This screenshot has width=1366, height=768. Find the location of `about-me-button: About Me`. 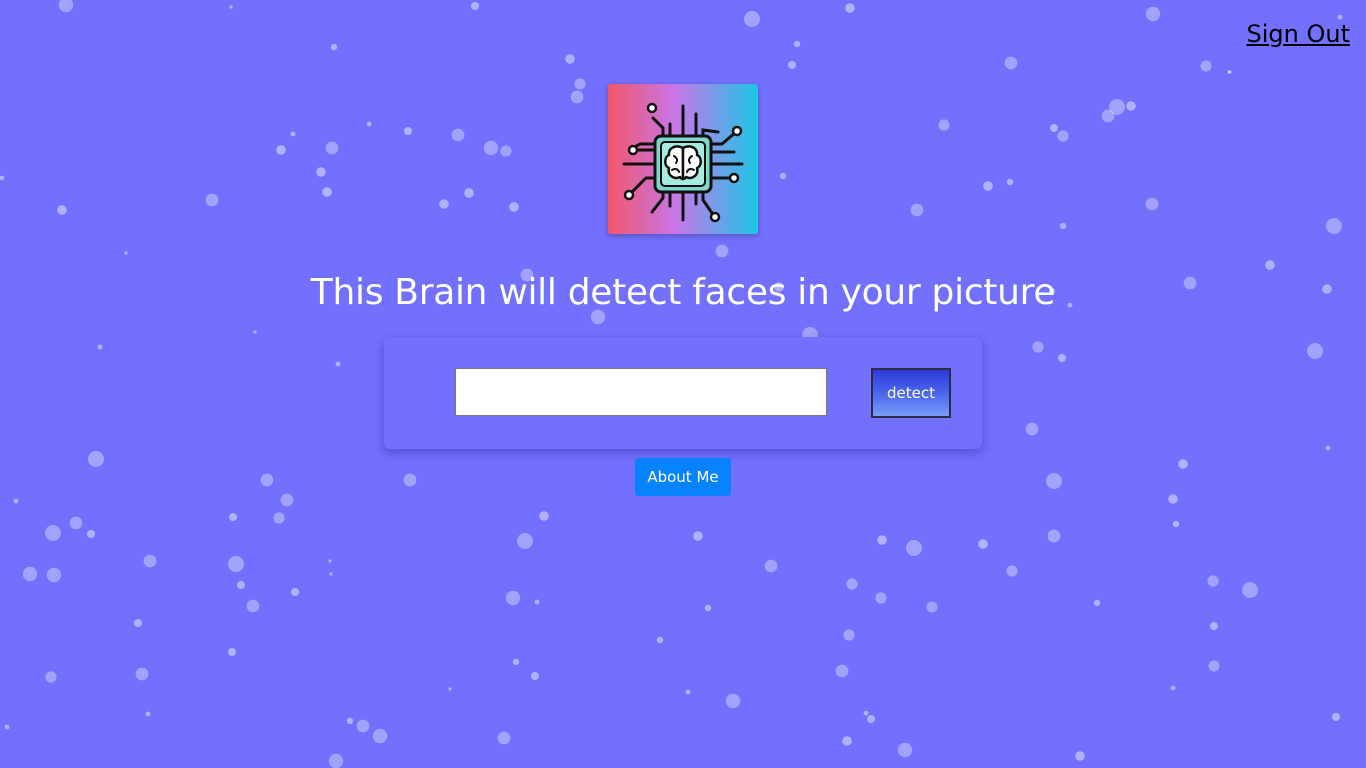

about-me-button: About Me is located at coordinates (683, 477).